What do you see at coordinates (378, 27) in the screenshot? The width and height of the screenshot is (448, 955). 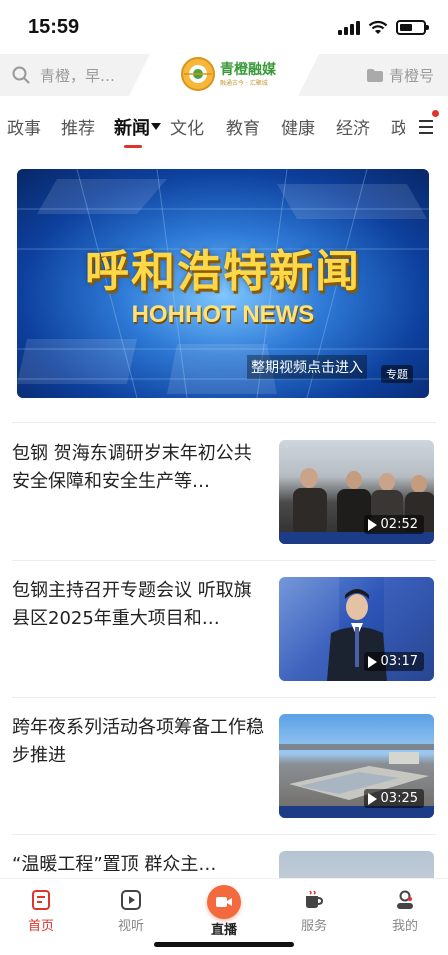 I see `wifi-icon` at bounding box center [378, 27].